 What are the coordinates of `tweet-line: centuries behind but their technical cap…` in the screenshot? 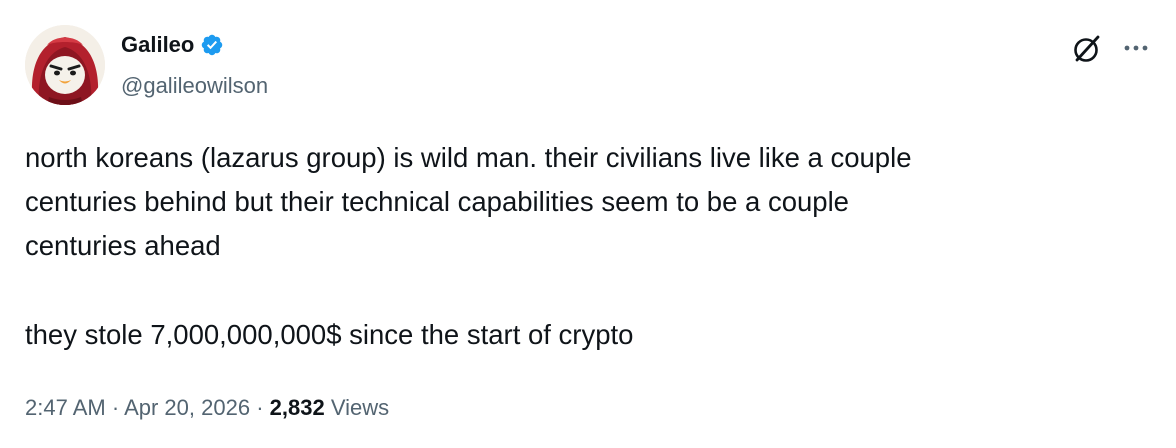 It's located at (437, 201).